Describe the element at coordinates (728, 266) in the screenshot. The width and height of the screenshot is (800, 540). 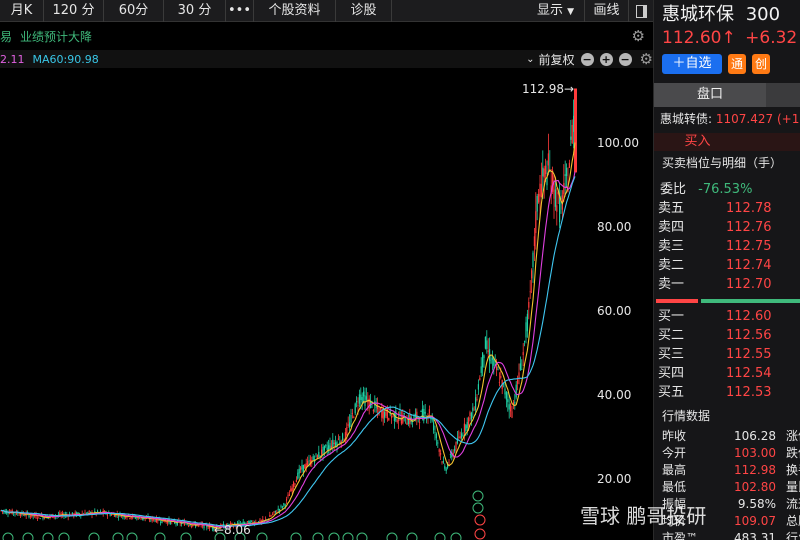
I see `ask-level-row: 卖二 112.74` at that location.